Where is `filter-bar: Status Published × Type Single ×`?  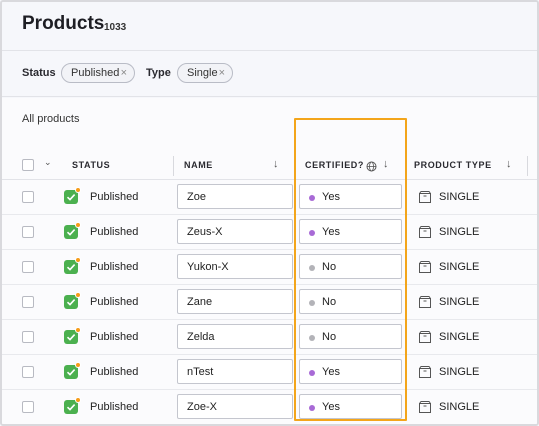 filter-bar: Status Published × Type Single × is located at coordinates (269, 73).